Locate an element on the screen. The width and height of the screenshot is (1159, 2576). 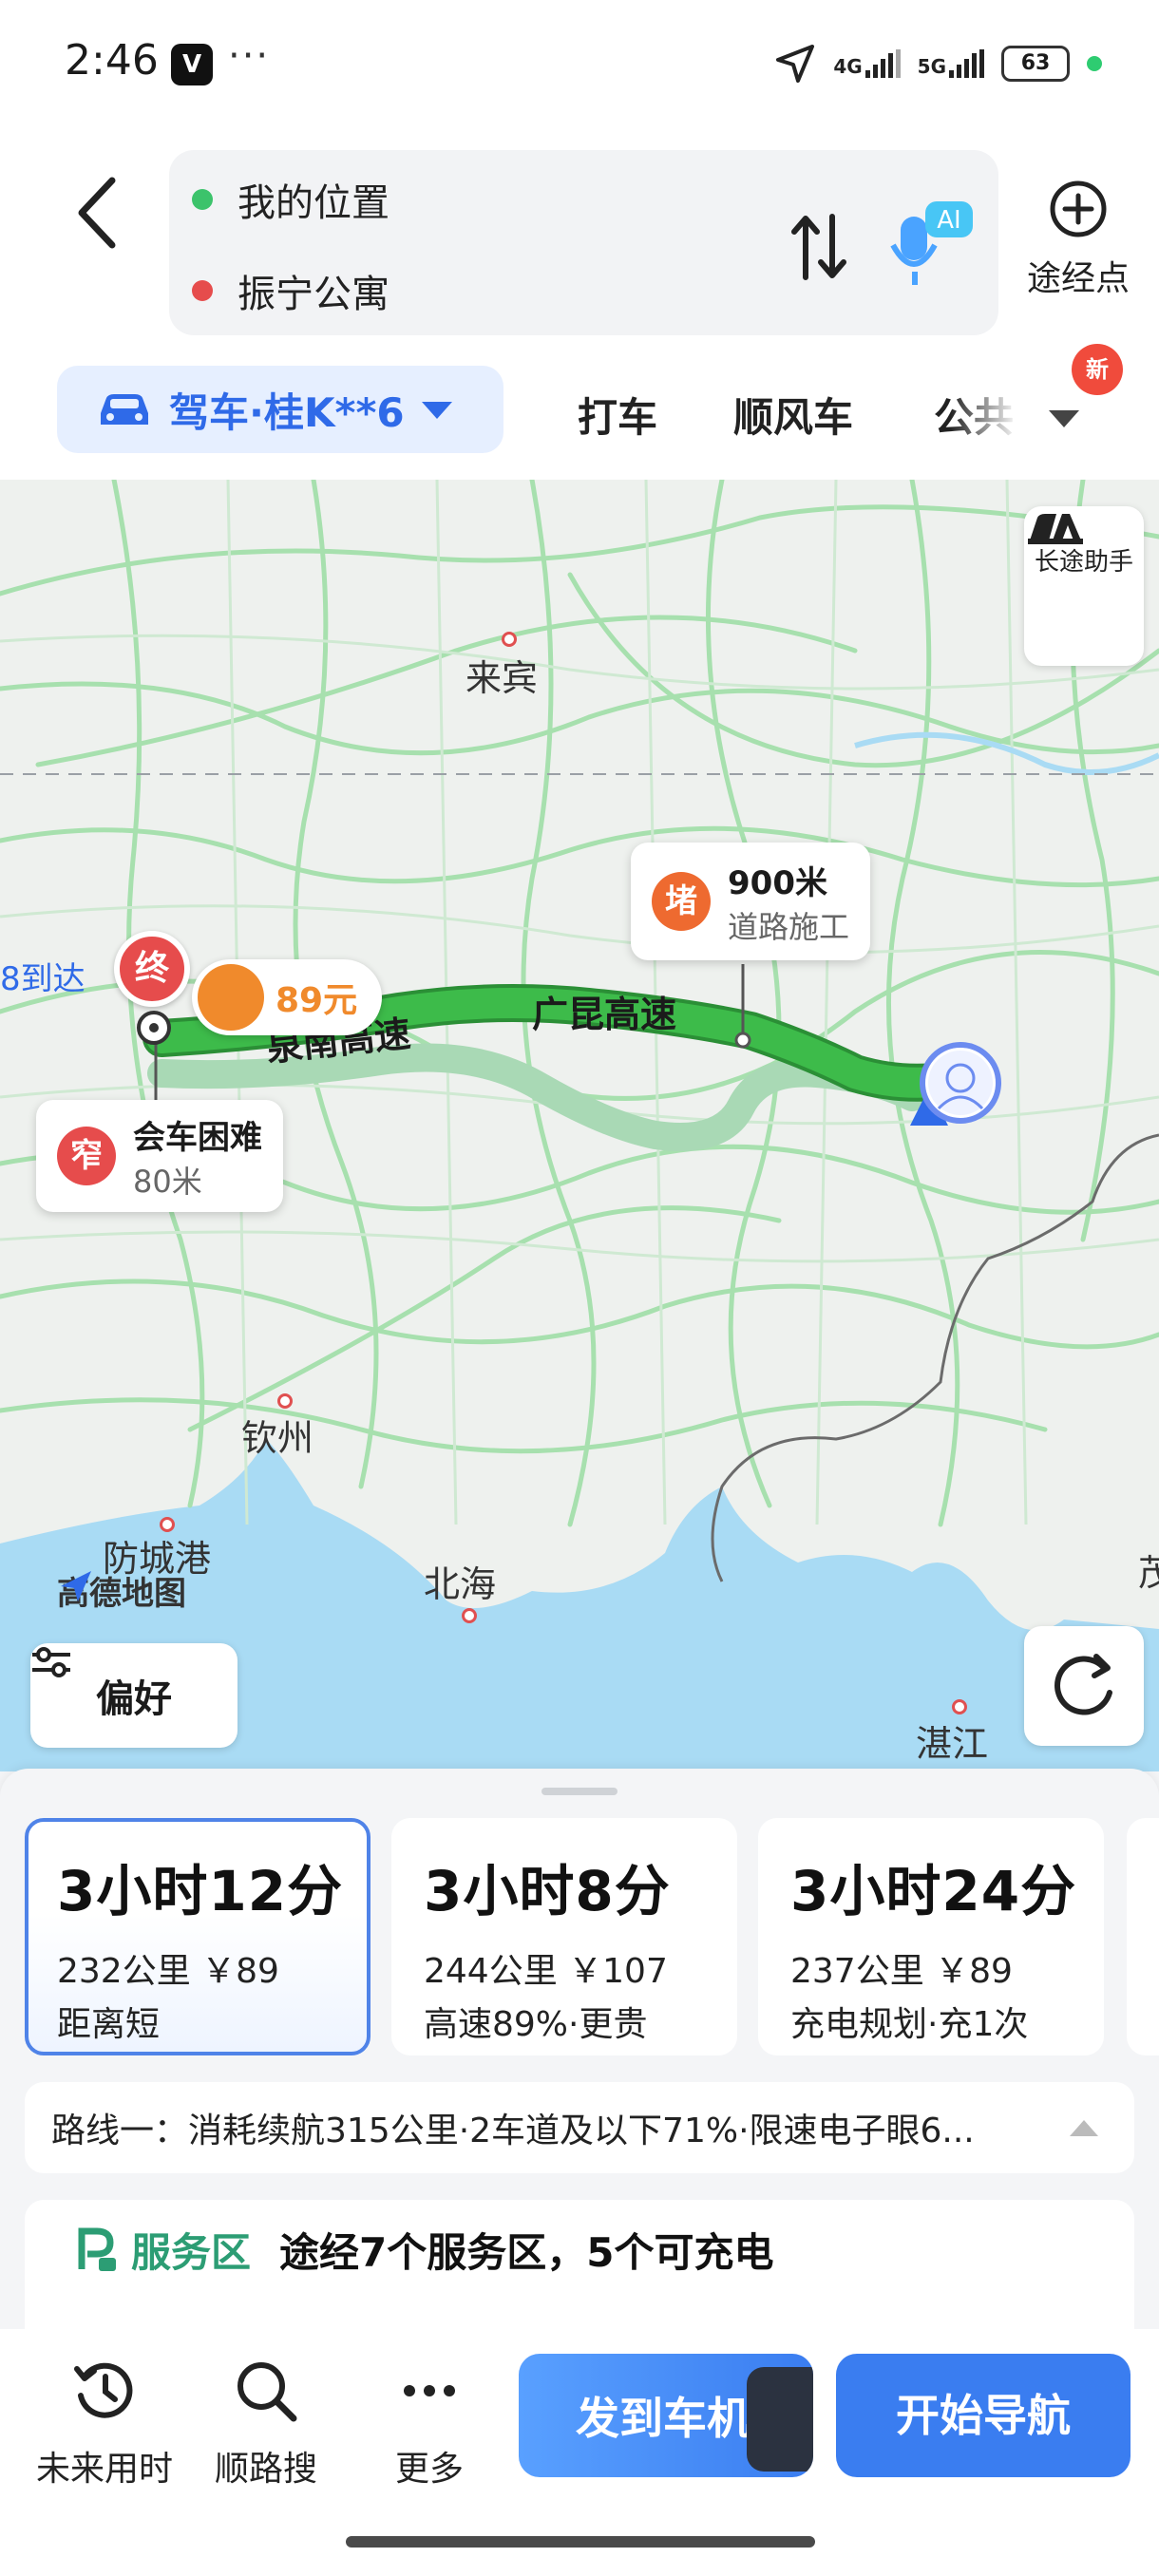
more-dots-icon is located at coordinates (429, 2390).